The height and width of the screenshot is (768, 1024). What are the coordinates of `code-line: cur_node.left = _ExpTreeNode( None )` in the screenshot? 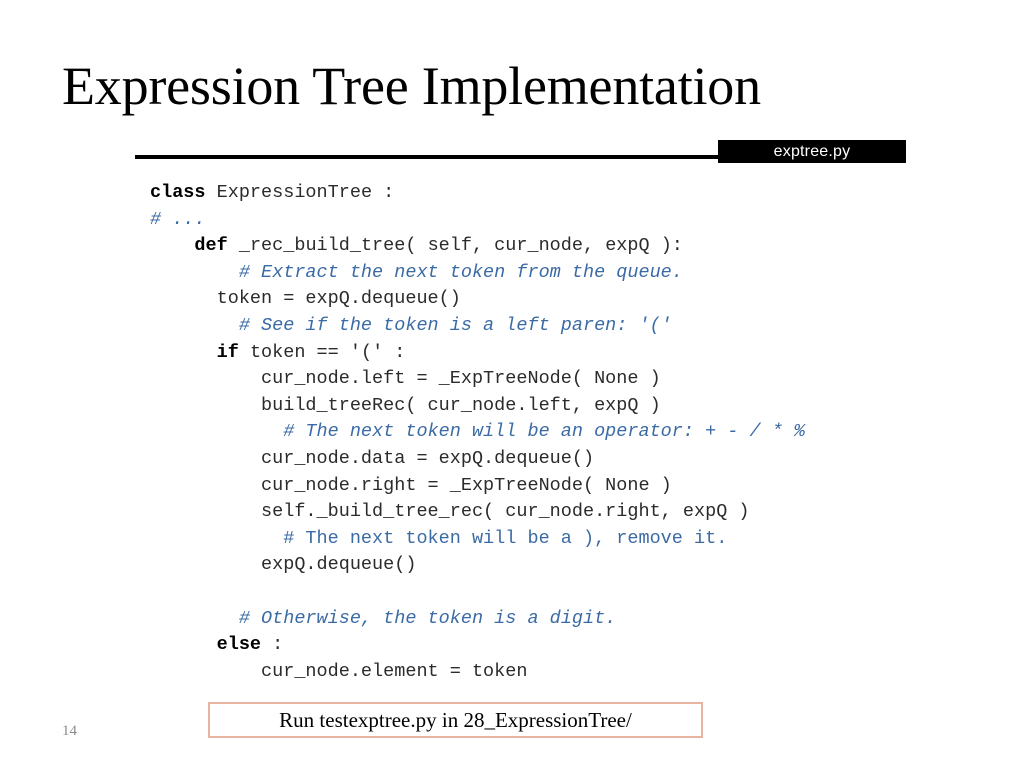 It's located at (565, 379).